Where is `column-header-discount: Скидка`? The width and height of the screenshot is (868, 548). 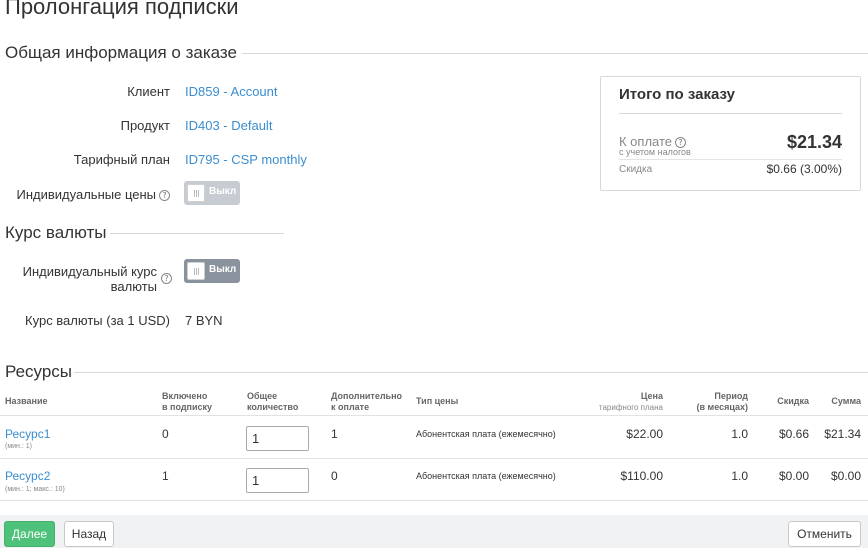
column-header-discount: Скидка is located at coordinates (793, 401).